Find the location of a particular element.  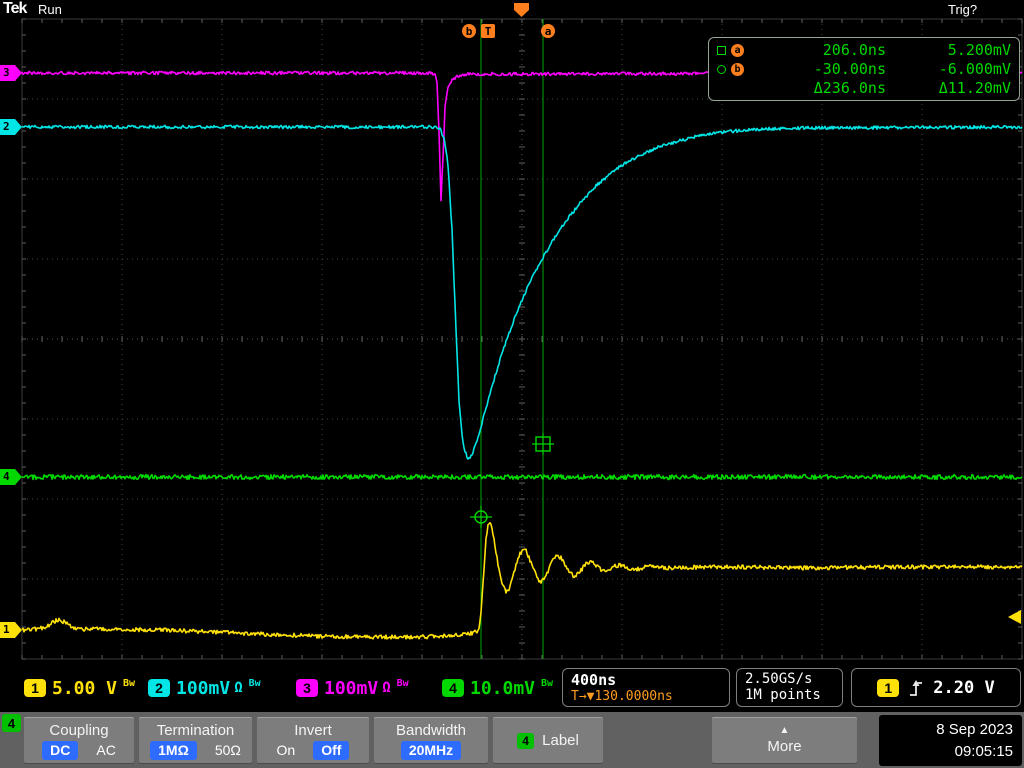

up-arrow-icon: ▲ is located at coordinates (784, 730).